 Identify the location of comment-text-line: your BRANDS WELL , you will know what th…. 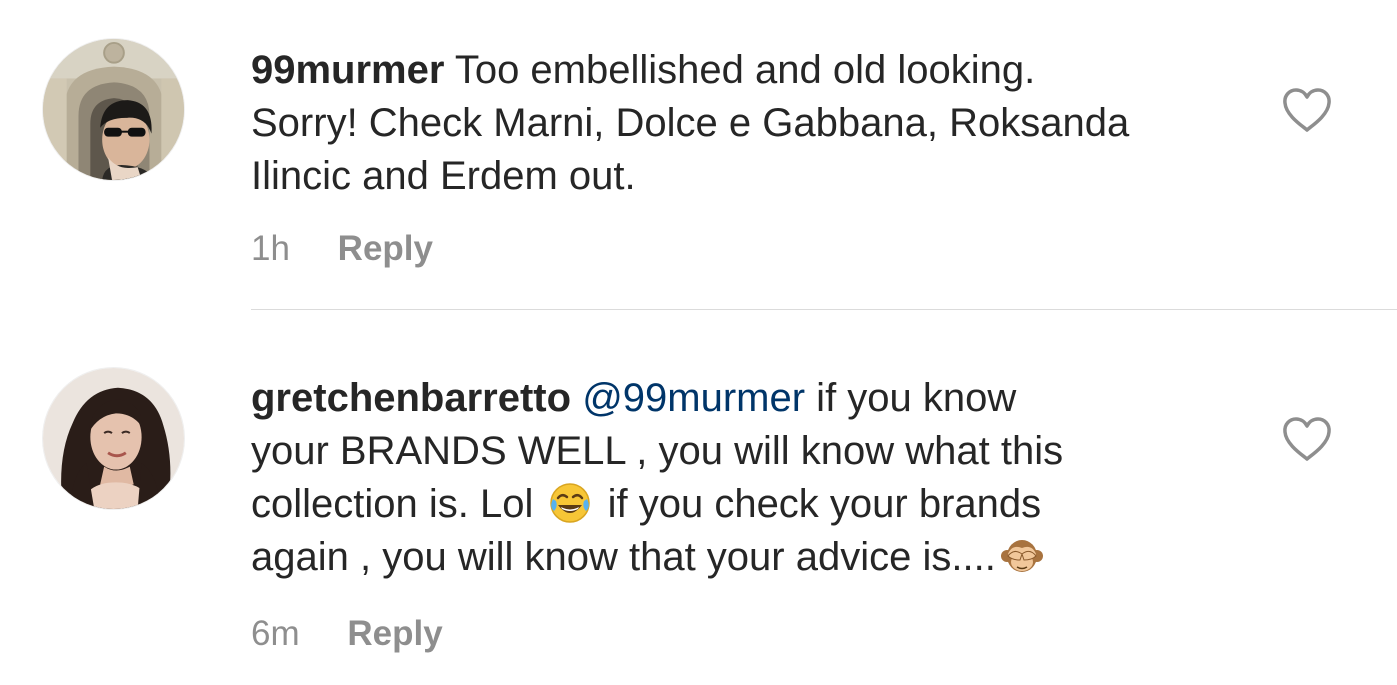
(657, 451).